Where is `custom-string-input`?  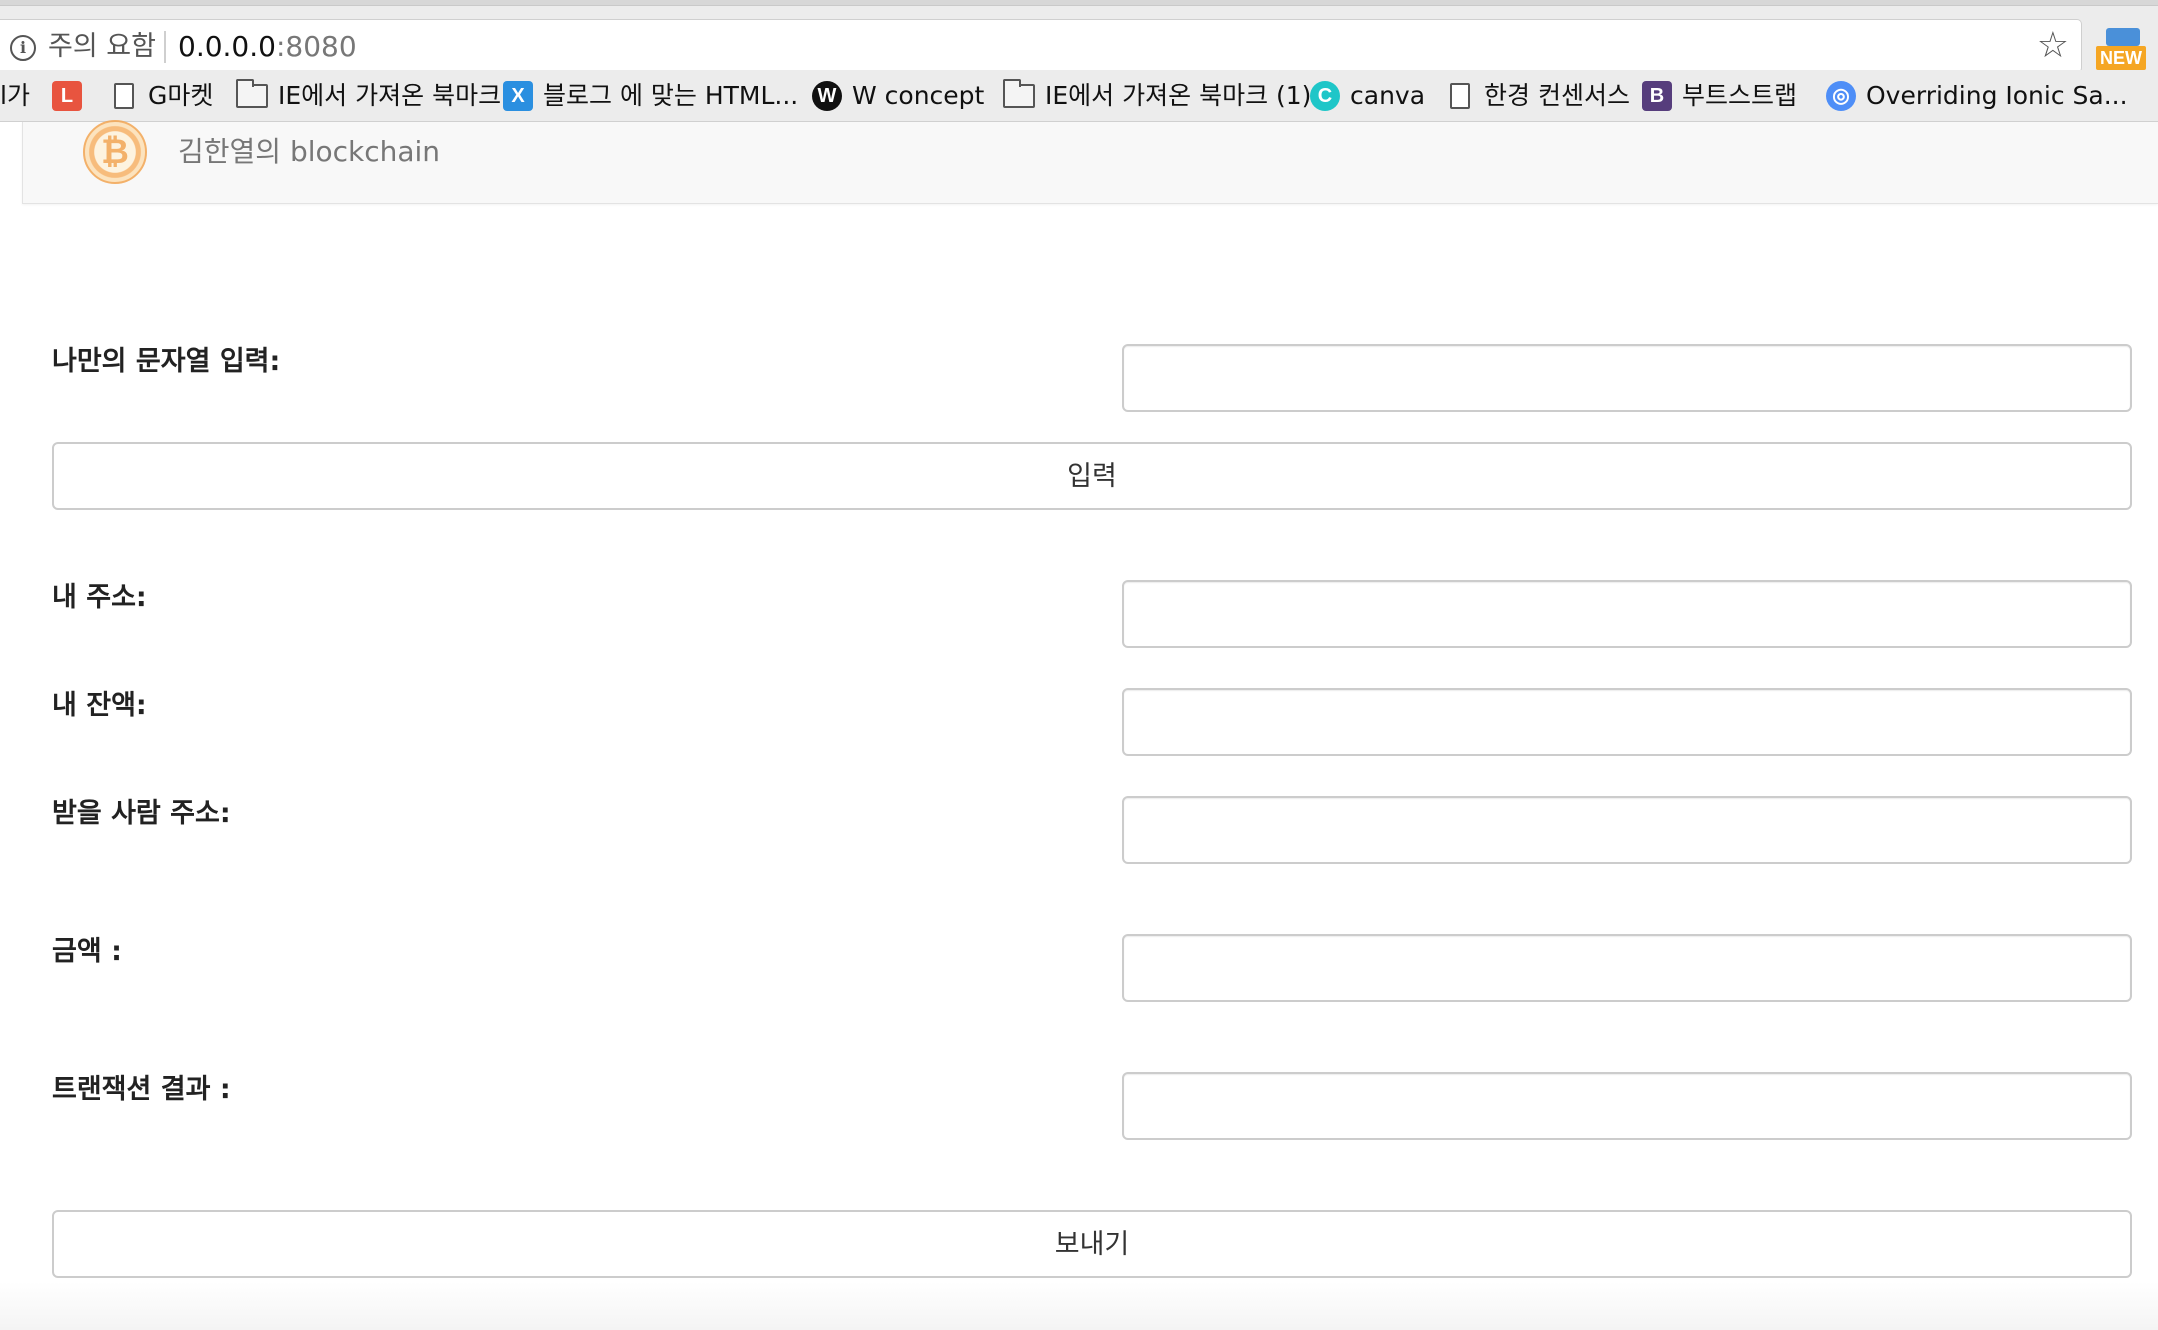
custom-string-input is located at coordinates (1627, 378).